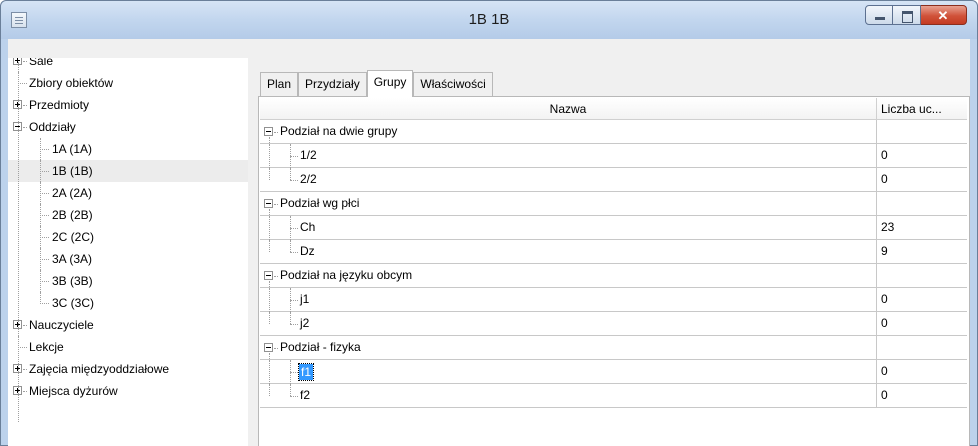  What do you see at coordinates (320, 203) in the screenshot?
I see `group-name: Podział wg płci` at bounding box center [320, 203].